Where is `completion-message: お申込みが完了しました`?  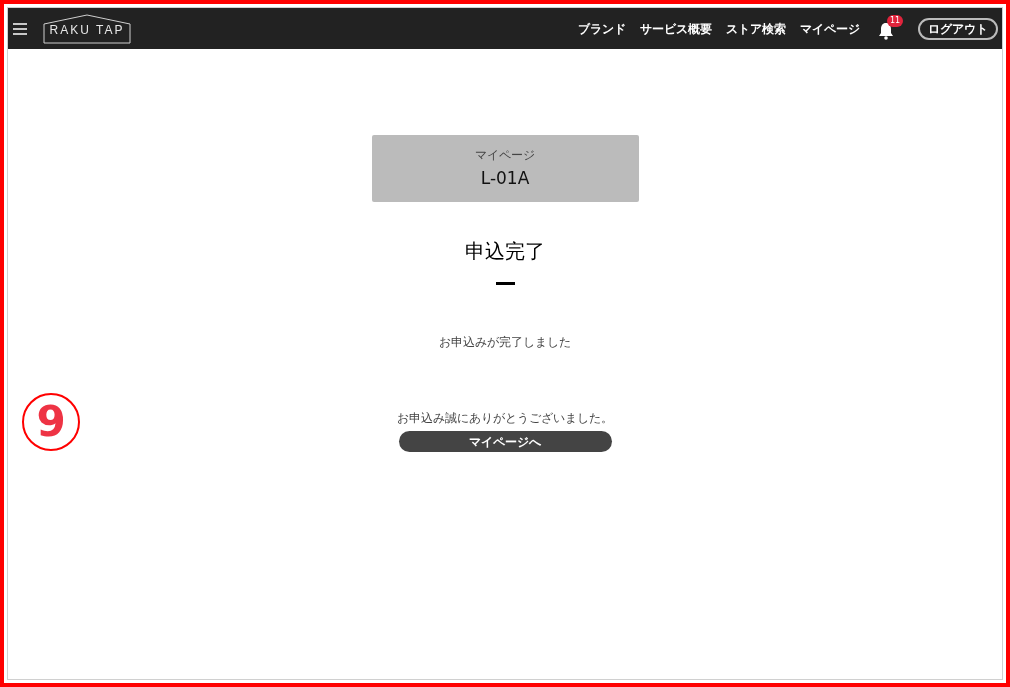
completion-message: お申込みが完了しました is located at coordinates (505, 342).